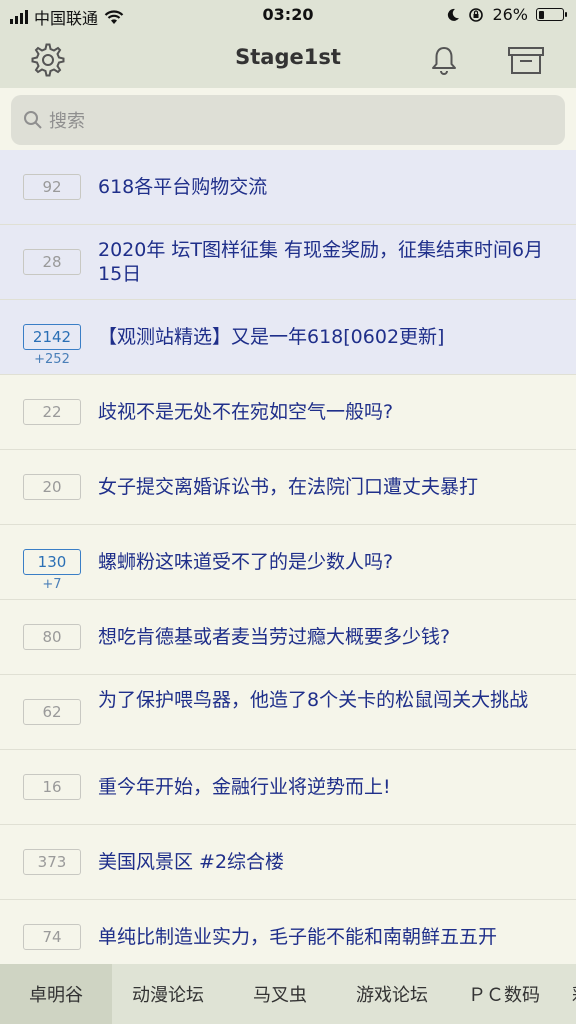  What do you see at coordinates (280, 994) in the screenshot?
I see `tab-forum: 马叉虫` at bounding box center [280, 994].